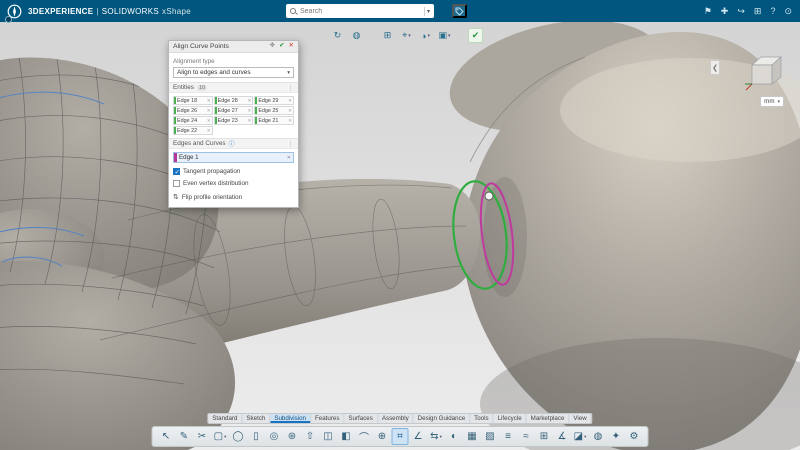 This screenshot has height=450, width=800. What do you see at coordinates (526, 436) in the screenshot?
I see `offset-surface-icon: ≈▾` at bounding box center [526, 436].